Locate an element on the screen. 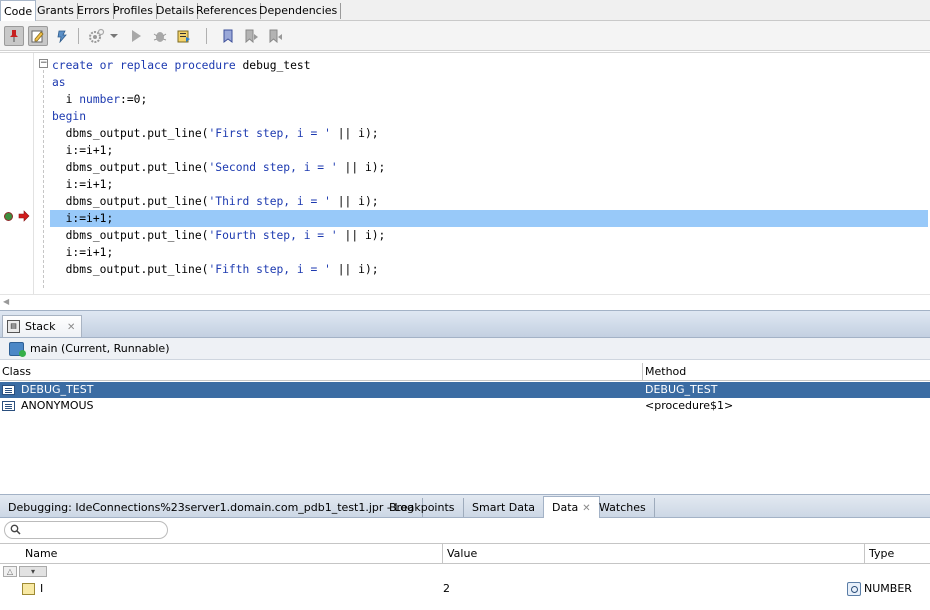 This screenshot has width=930, height=610. stack-table-header: Class Method is located at coordinates (465, 372).